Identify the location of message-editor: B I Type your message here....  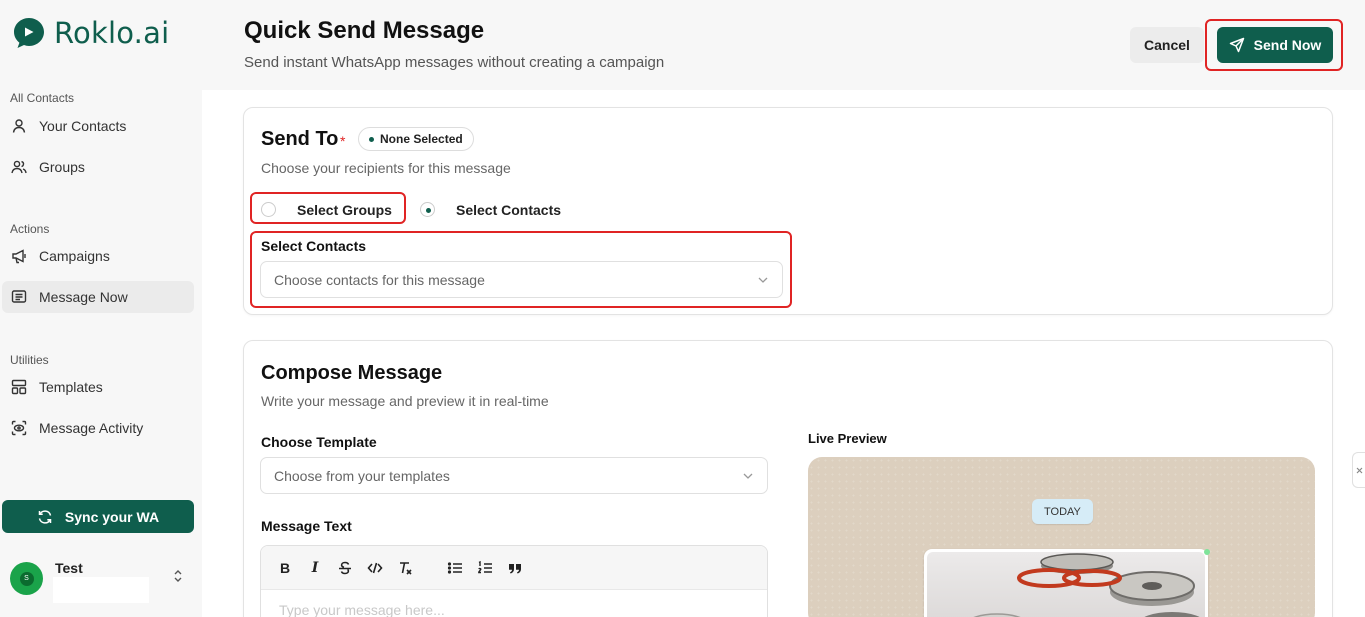
(514, 581).